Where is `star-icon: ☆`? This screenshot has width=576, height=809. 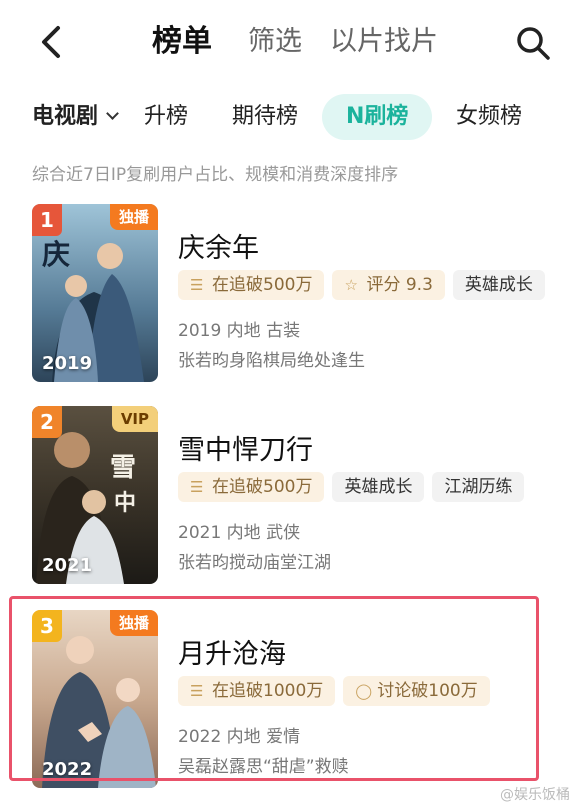 star-icon: ☆ is located at coordinates (351, 285).